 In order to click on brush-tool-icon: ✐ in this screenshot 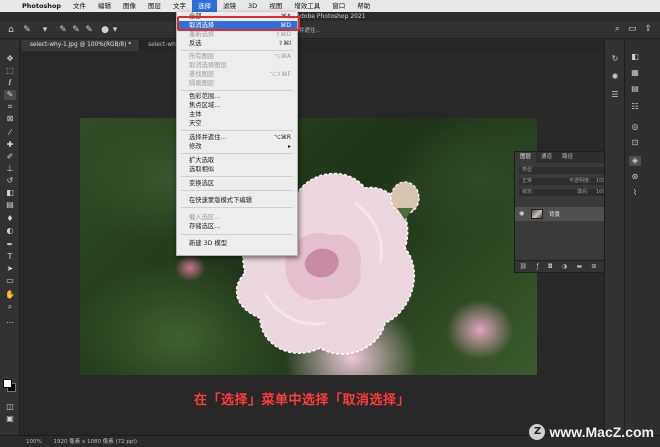, I will do `click(10, 157)`.